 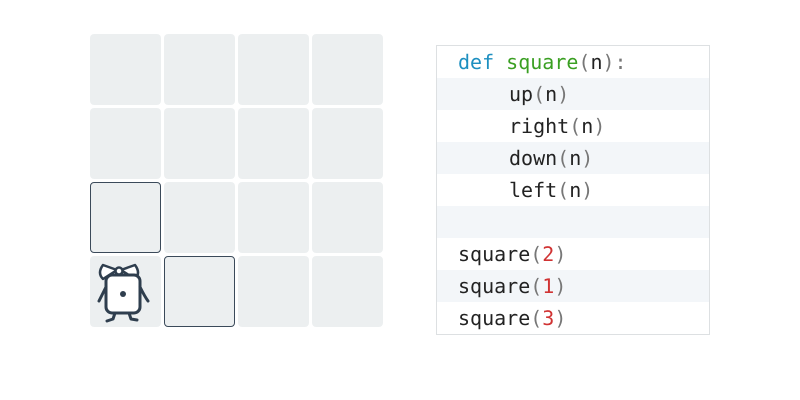 What do you see at coordinates (557, 126) in the screenshot?
I see `code-line: right(n)` at bounding box center [557, 126].